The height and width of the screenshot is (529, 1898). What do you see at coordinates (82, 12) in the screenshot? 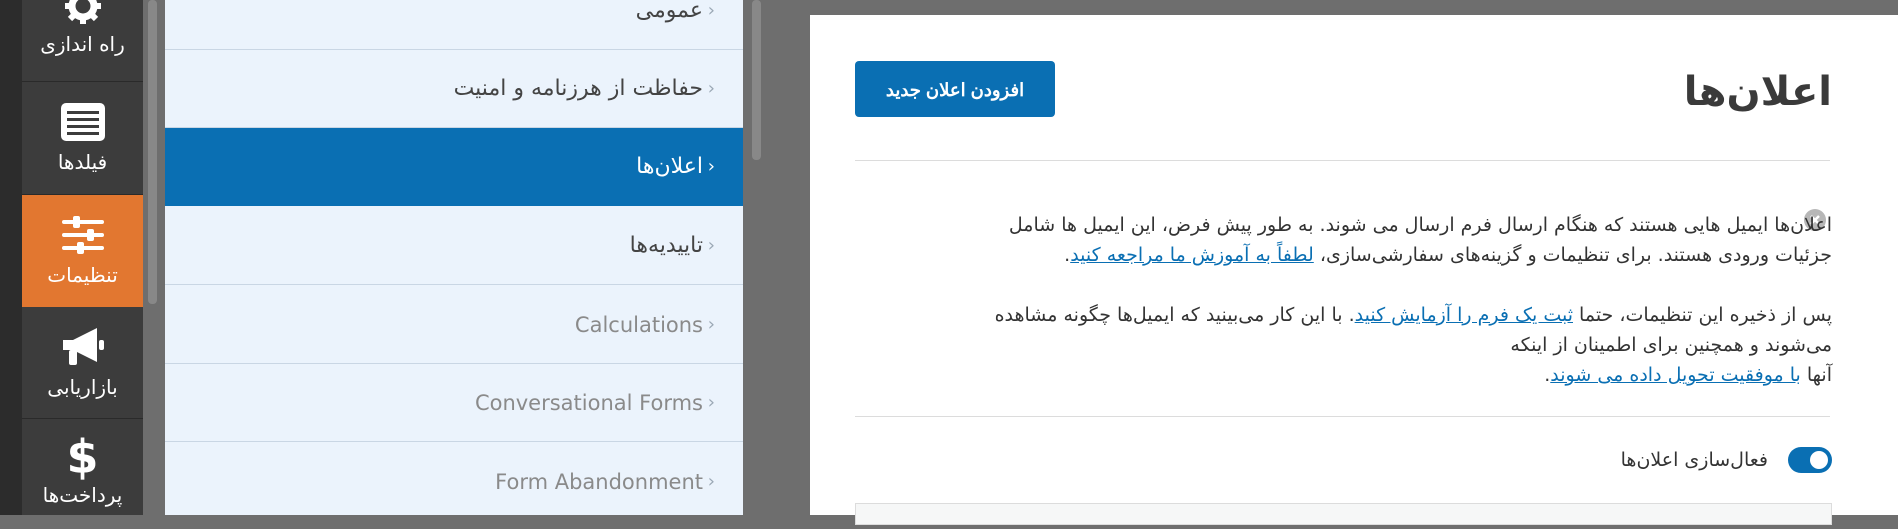
I see `gear-icon` at bounding box center [82, 12].